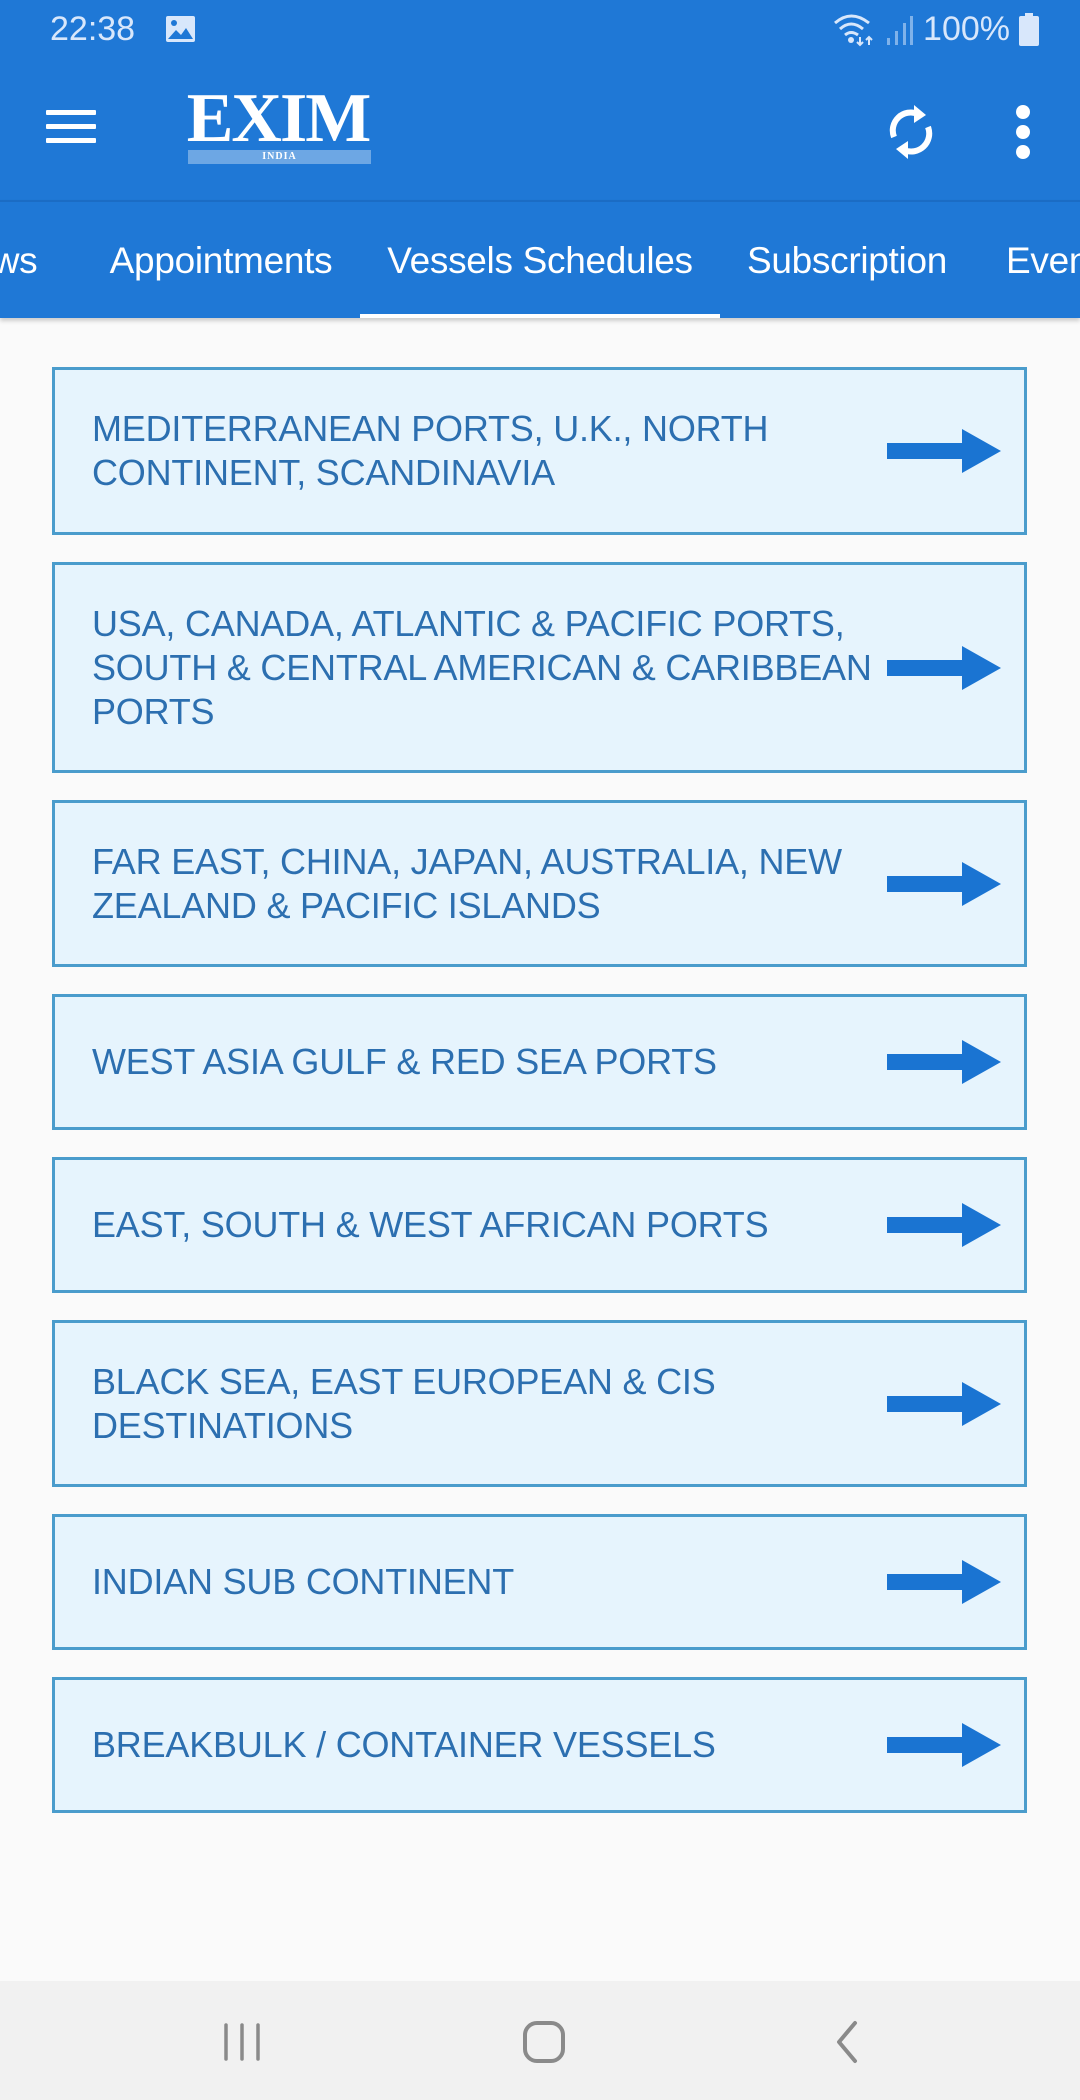  What do you see at coordinates (1029, 29) in the screenshot?
I see `battery-icon` at bounding box center [1029, 29].